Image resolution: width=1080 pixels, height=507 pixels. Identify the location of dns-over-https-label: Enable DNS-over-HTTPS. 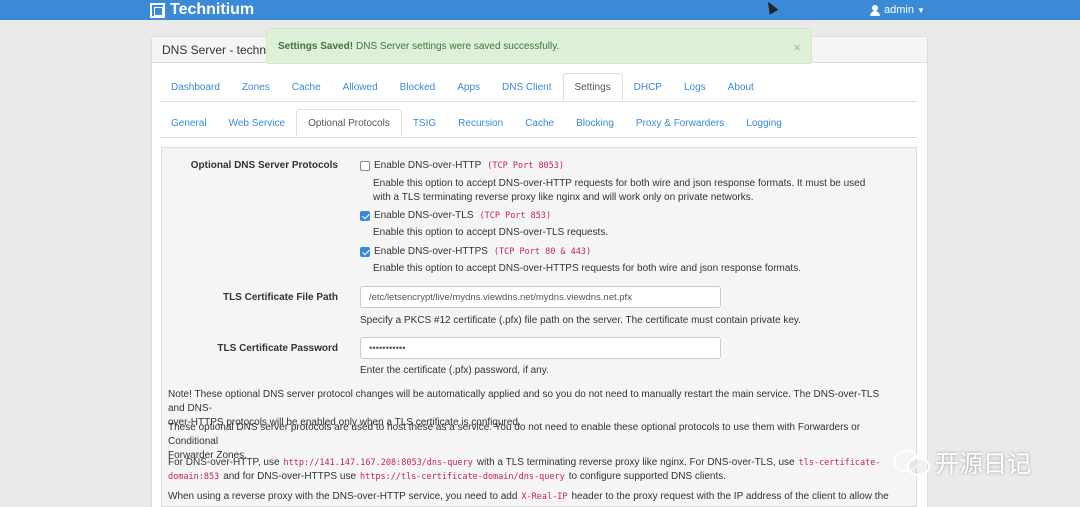
(431, 251).